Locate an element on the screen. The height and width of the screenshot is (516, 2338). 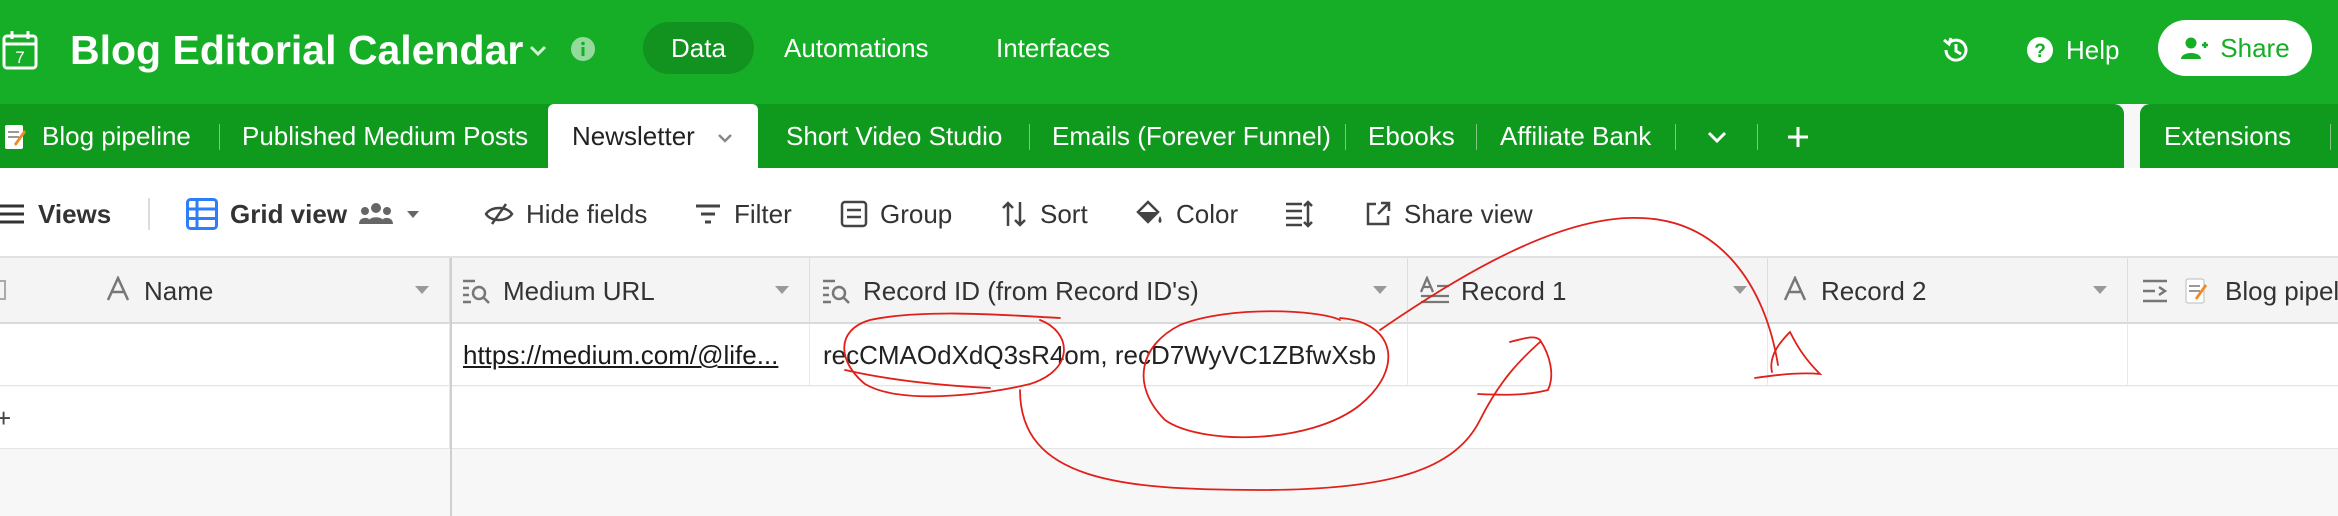
link-record-icon is located at coordinates (2155, 291).